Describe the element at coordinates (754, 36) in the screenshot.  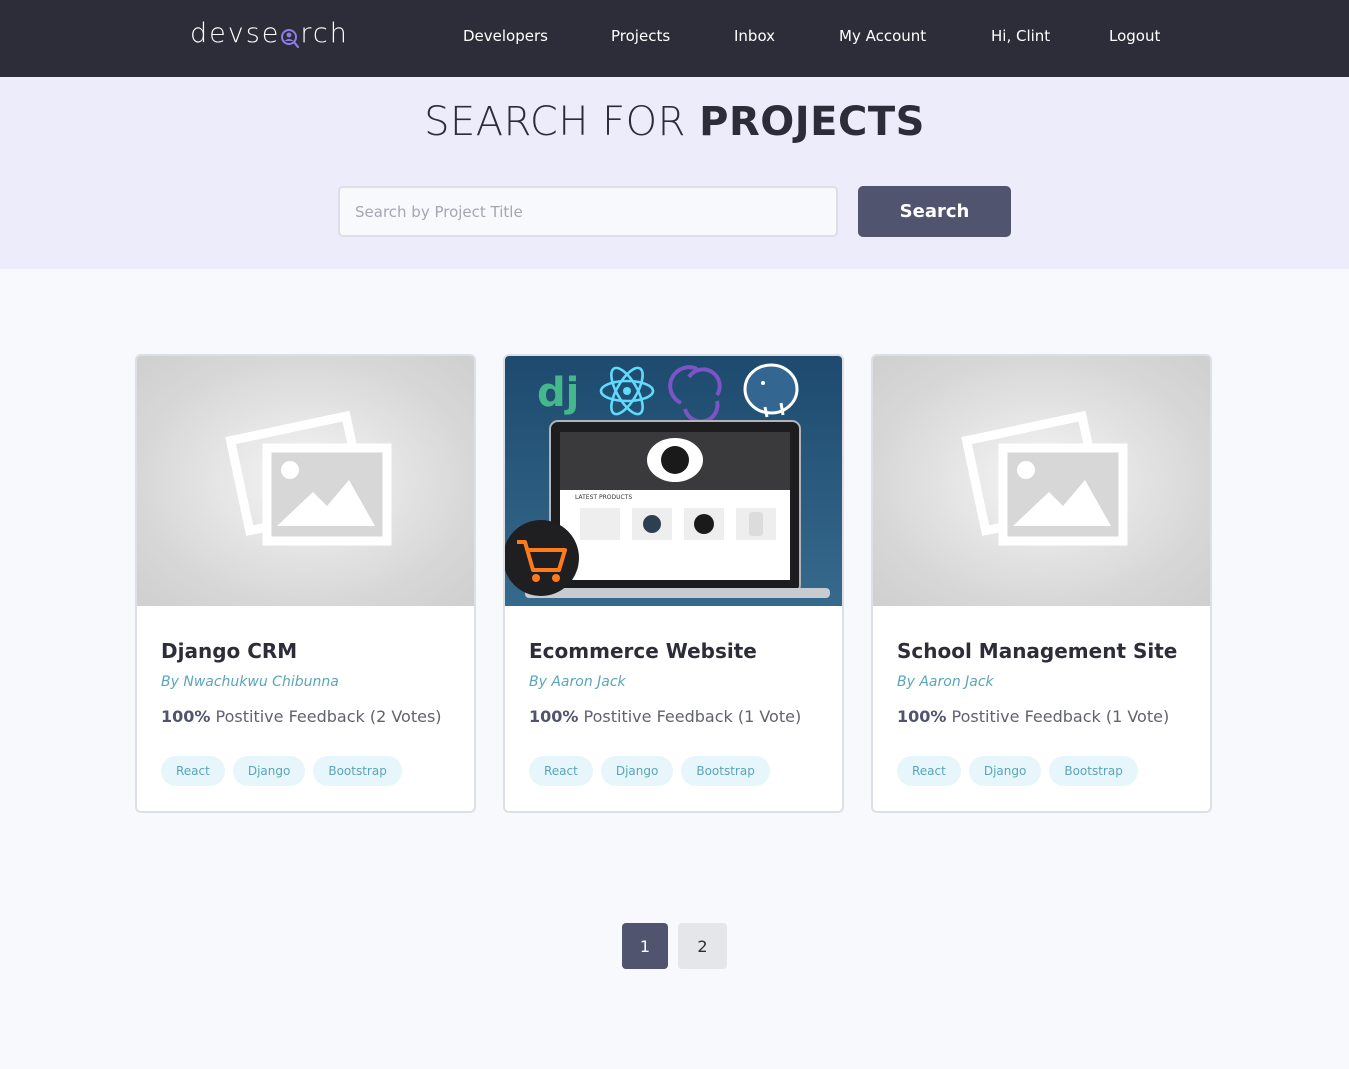
I see `nav-inbox: Inbox` at that location.